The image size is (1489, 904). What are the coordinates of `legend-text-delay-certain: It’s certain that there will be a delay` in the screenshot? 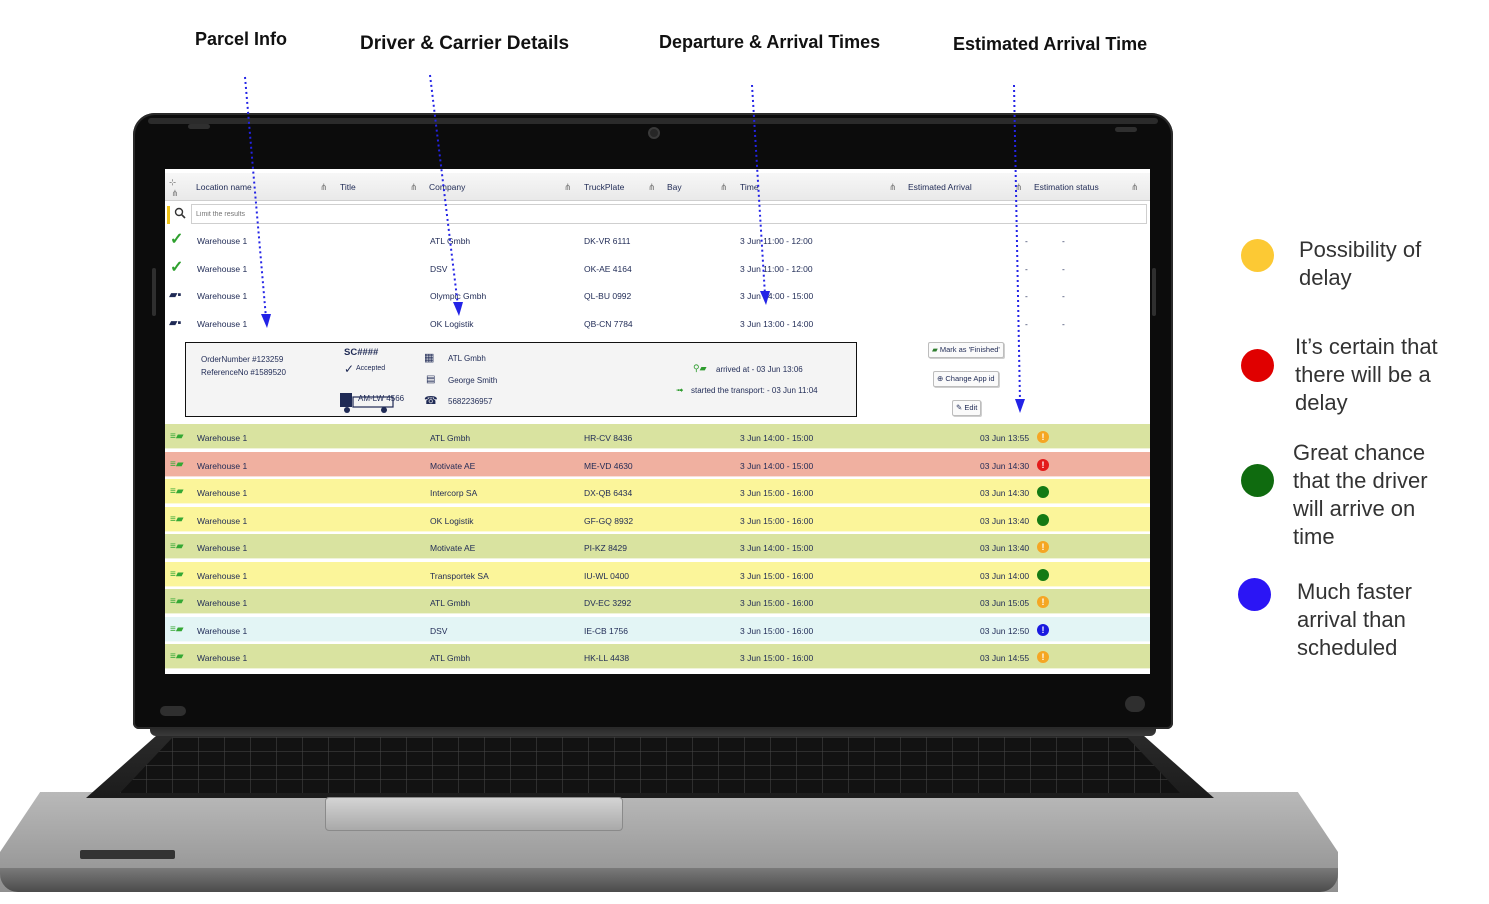 It's located at (1366, 374).